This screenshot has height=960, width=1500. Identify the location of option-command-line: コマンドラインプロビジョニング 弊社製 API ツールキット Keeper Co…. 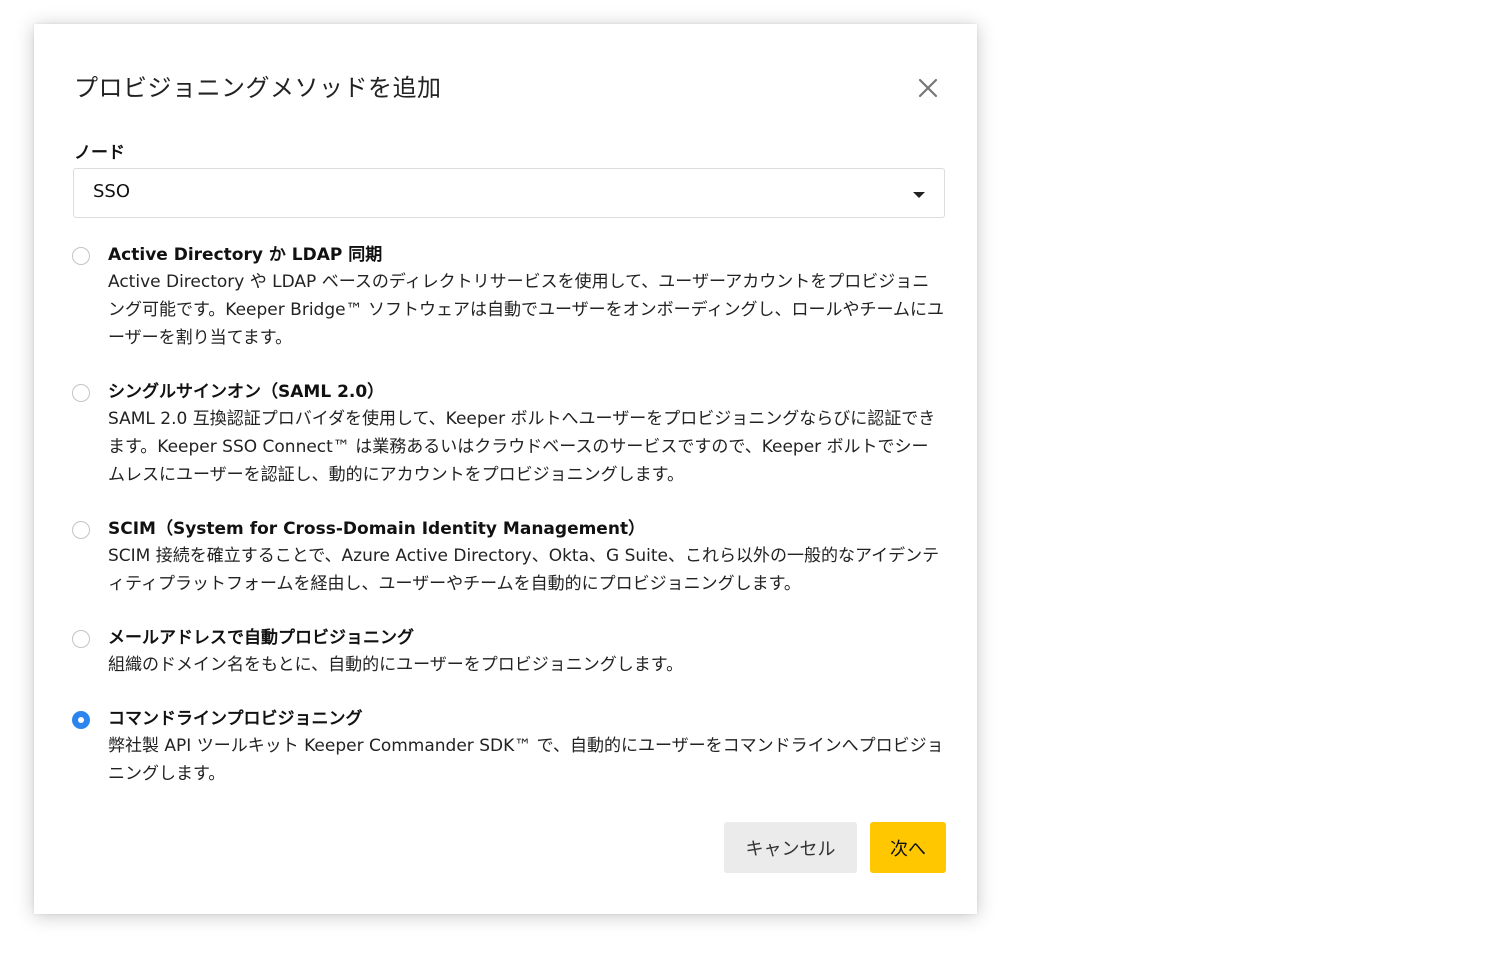
(512, 747).